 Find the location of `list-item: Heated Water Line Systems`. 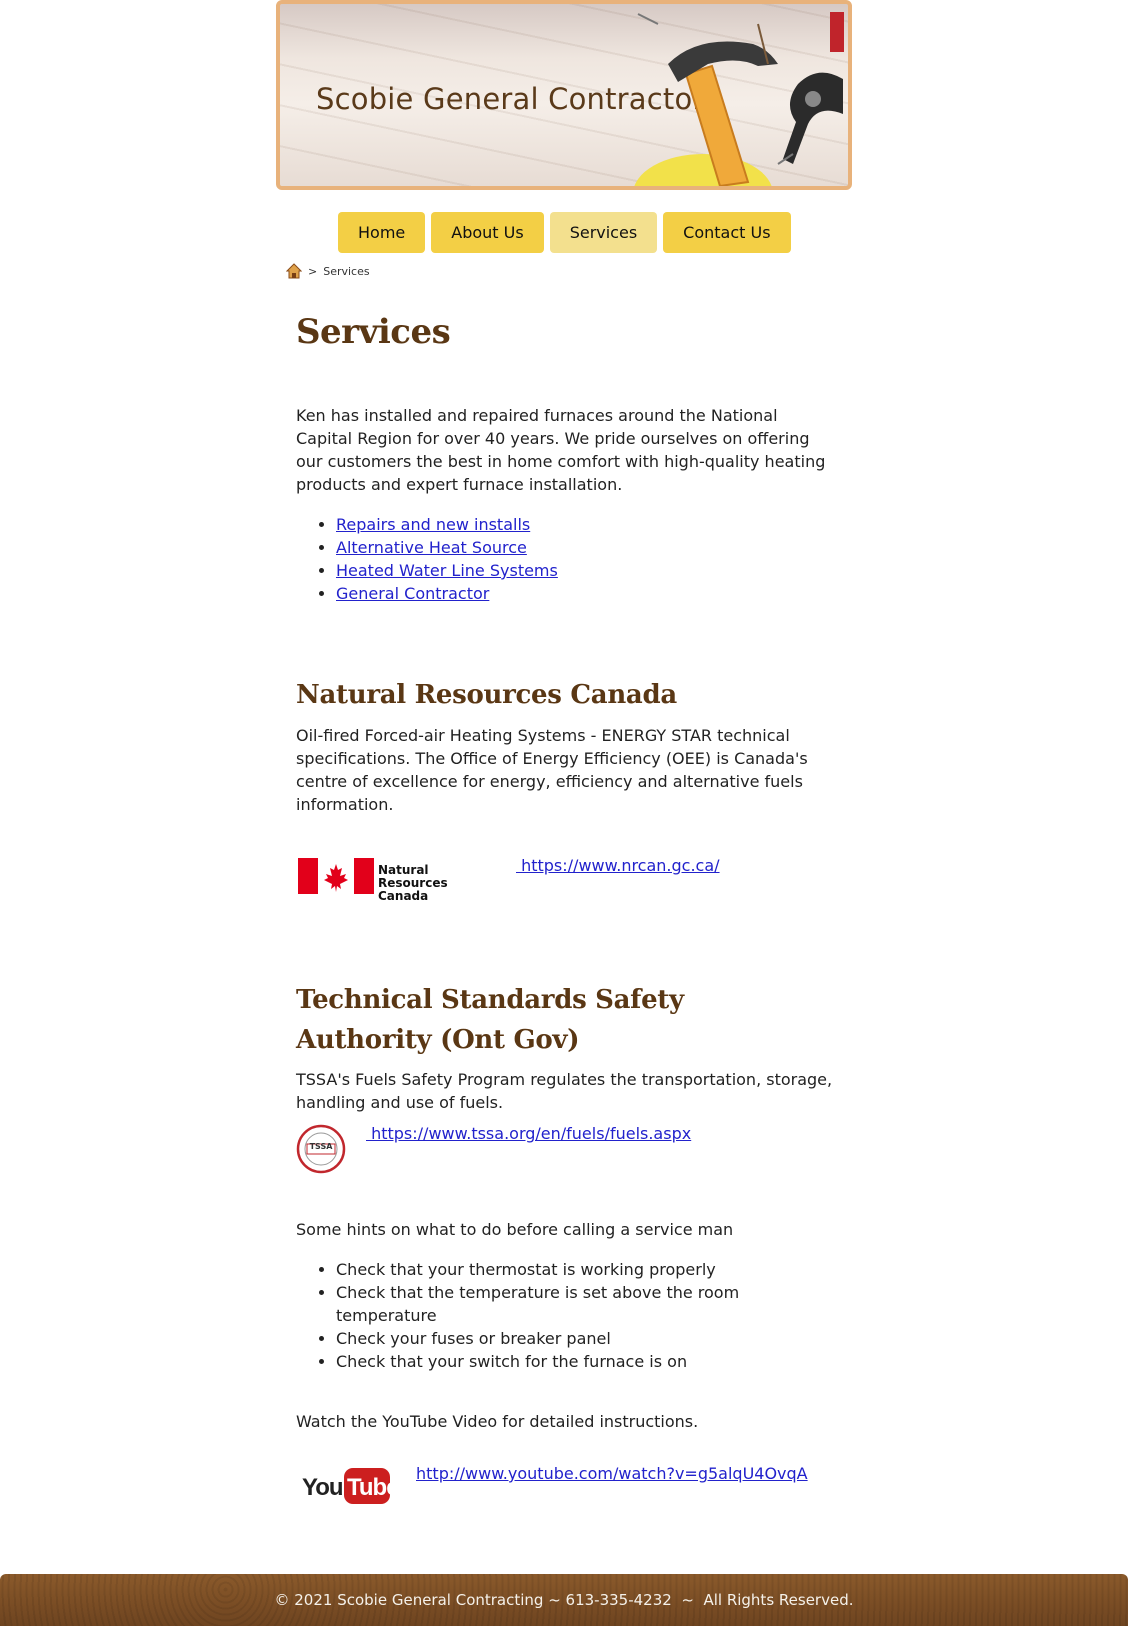

list-item: Heated Water Line Systems is located at coordinates (586, 570).